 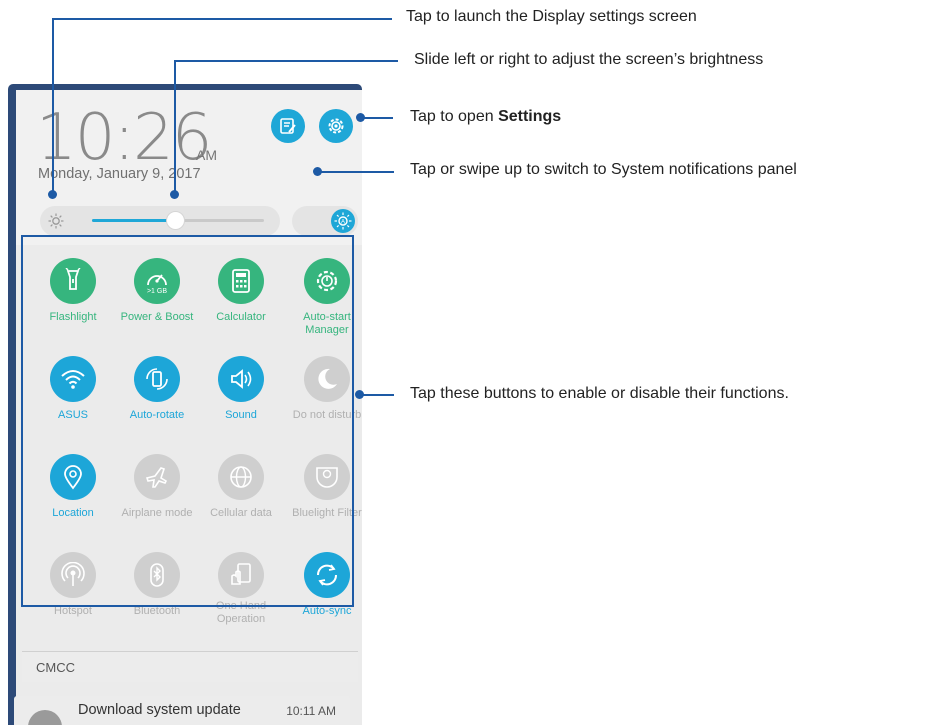 What do you see at coordinates (286, 61) in the screenshot?
I see `callout-line-brightness-h` at bounding box center [286, 61].